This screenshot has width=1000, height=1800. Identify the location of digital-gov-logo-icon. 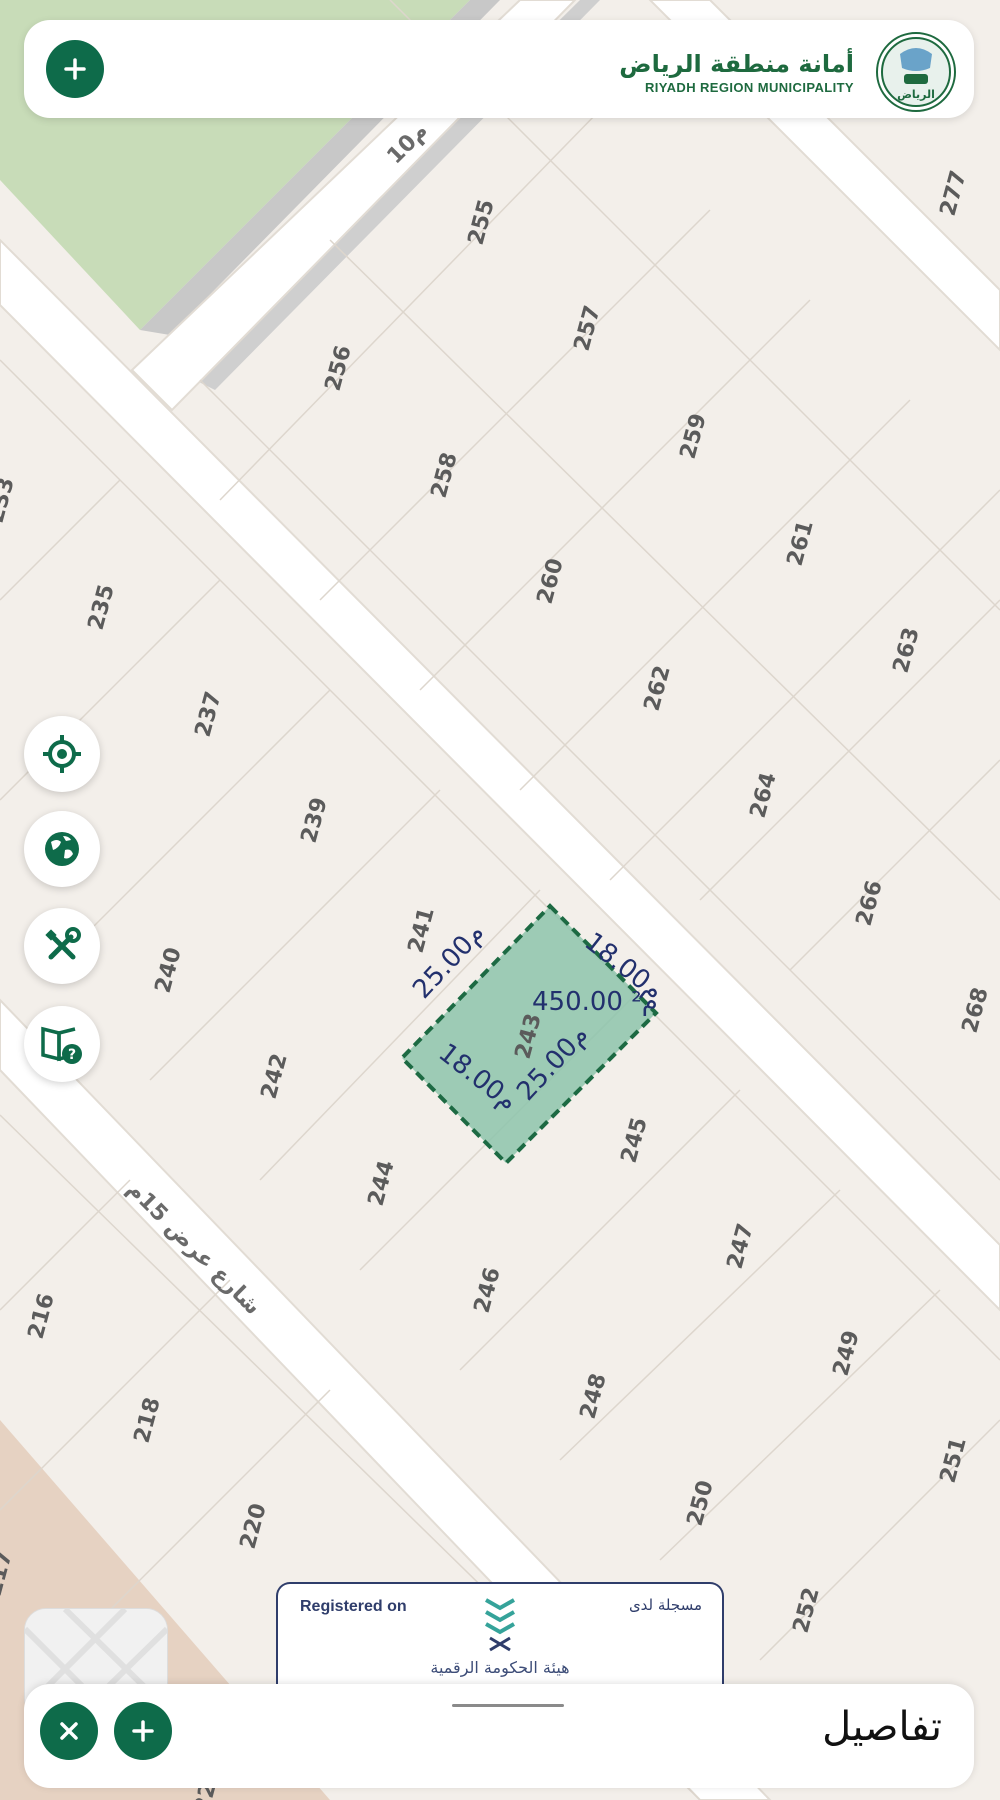
(500, 1625).